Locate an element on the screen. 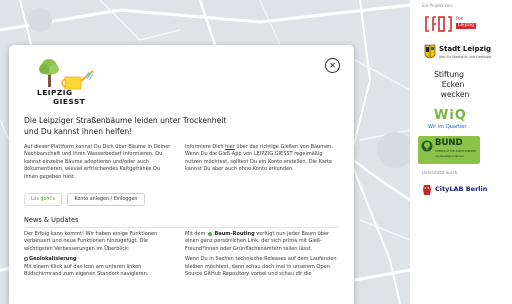 This screenshot has width=512, height=304. create-account-login-button: Konto anlegen / Einloggen is located at coordinates (106, 199).